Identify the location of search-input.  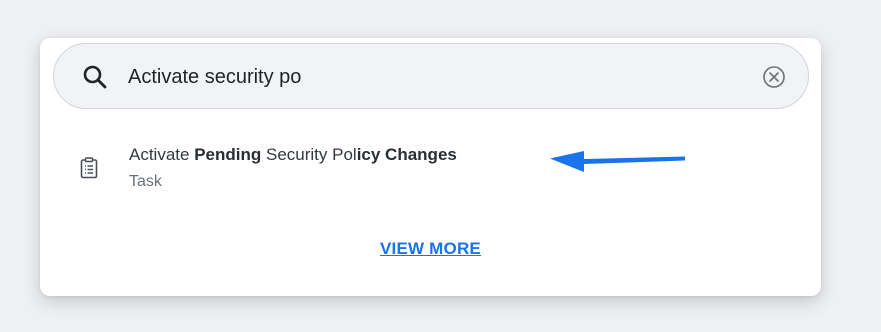
(428, 77).